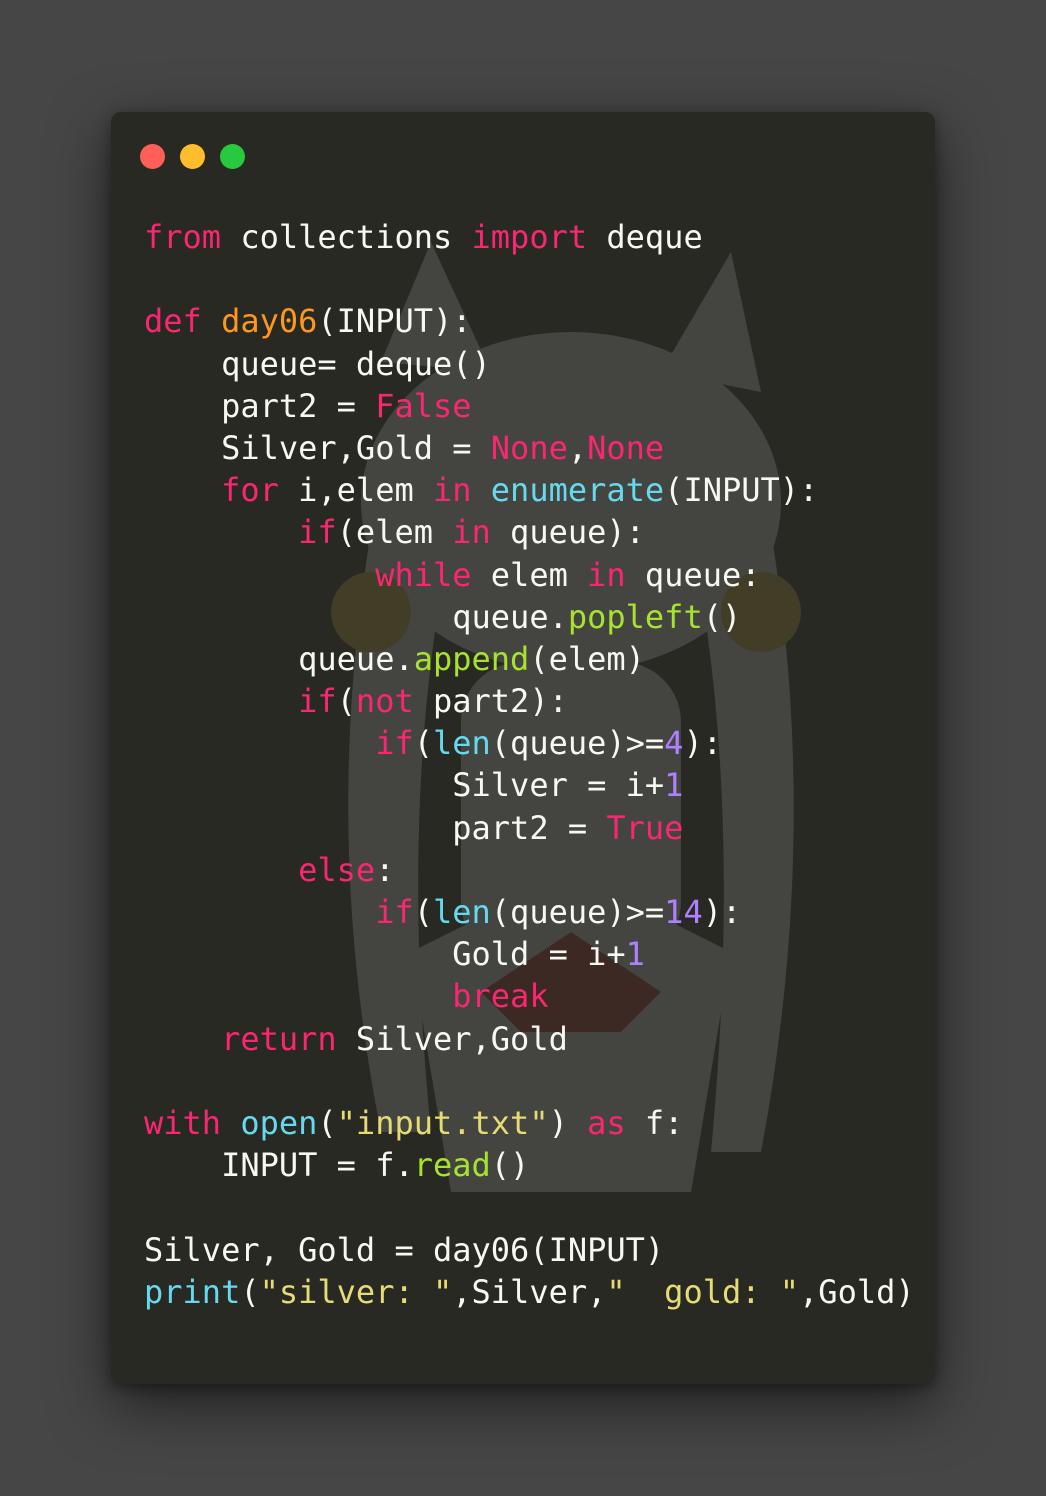 The height and width of the screenshot is (1496, 1046). Describe the element at coordinates (232, 156) in the screenshot. I see `maximize-button` at that location.